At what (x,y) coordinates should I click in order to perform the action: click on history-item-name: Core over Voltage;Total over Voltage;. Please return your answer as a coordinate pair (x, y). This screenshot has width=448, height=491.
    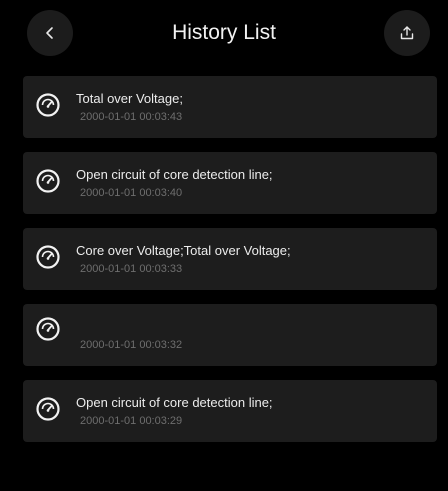
    Looking at the image, I should click on (183, 250).